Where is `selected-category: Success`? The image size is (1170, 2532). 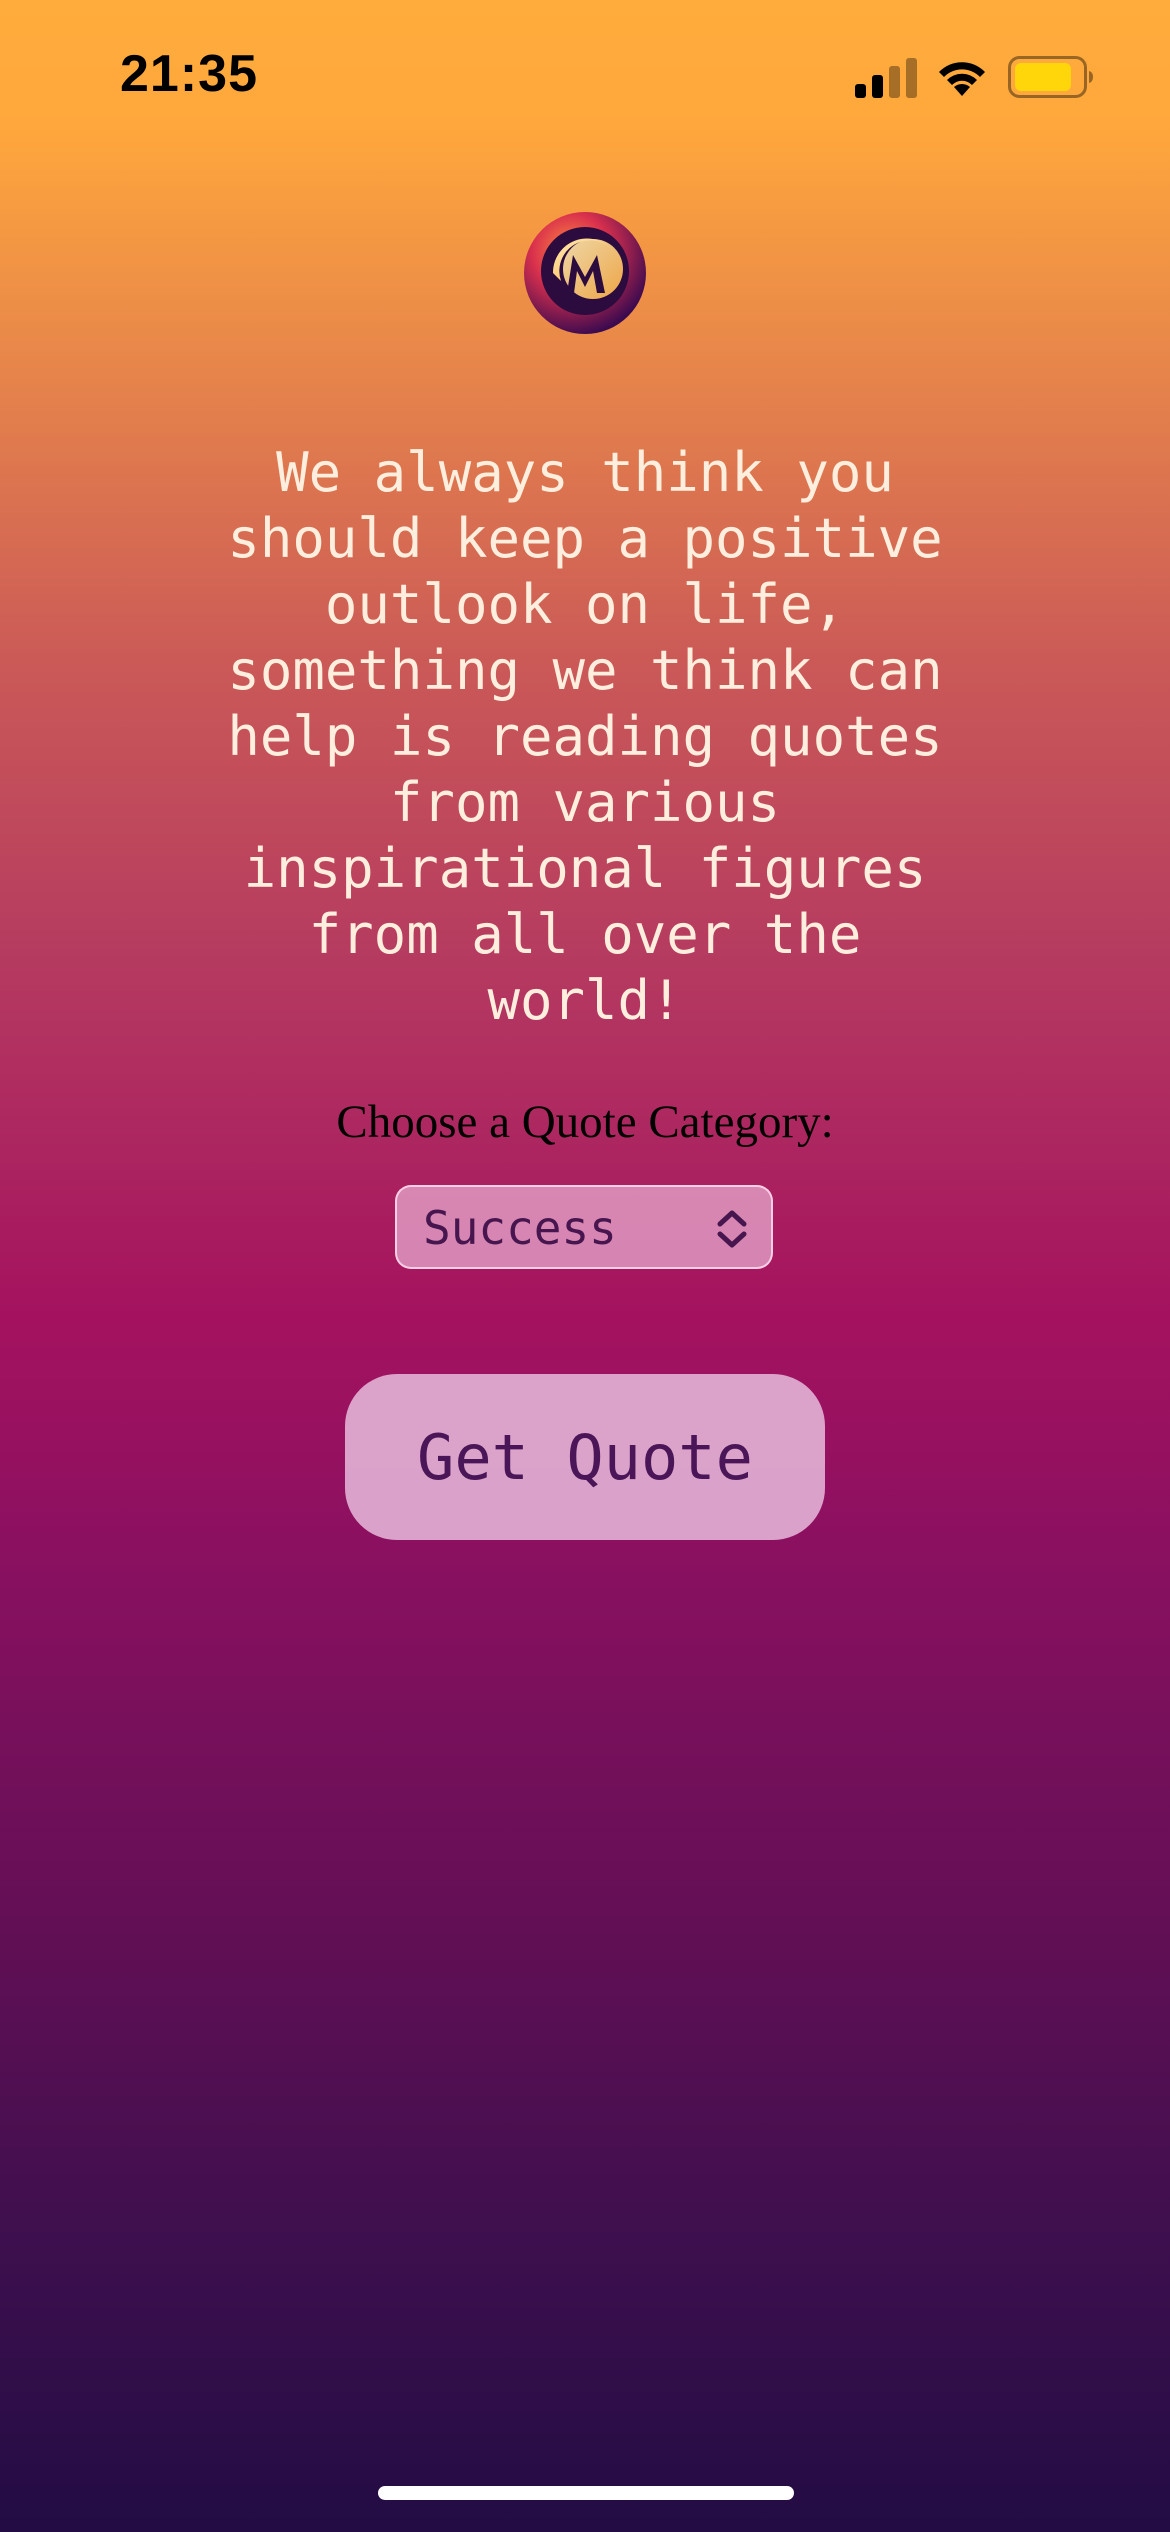 selected-category: Success is located at coordinates (520, 1228).